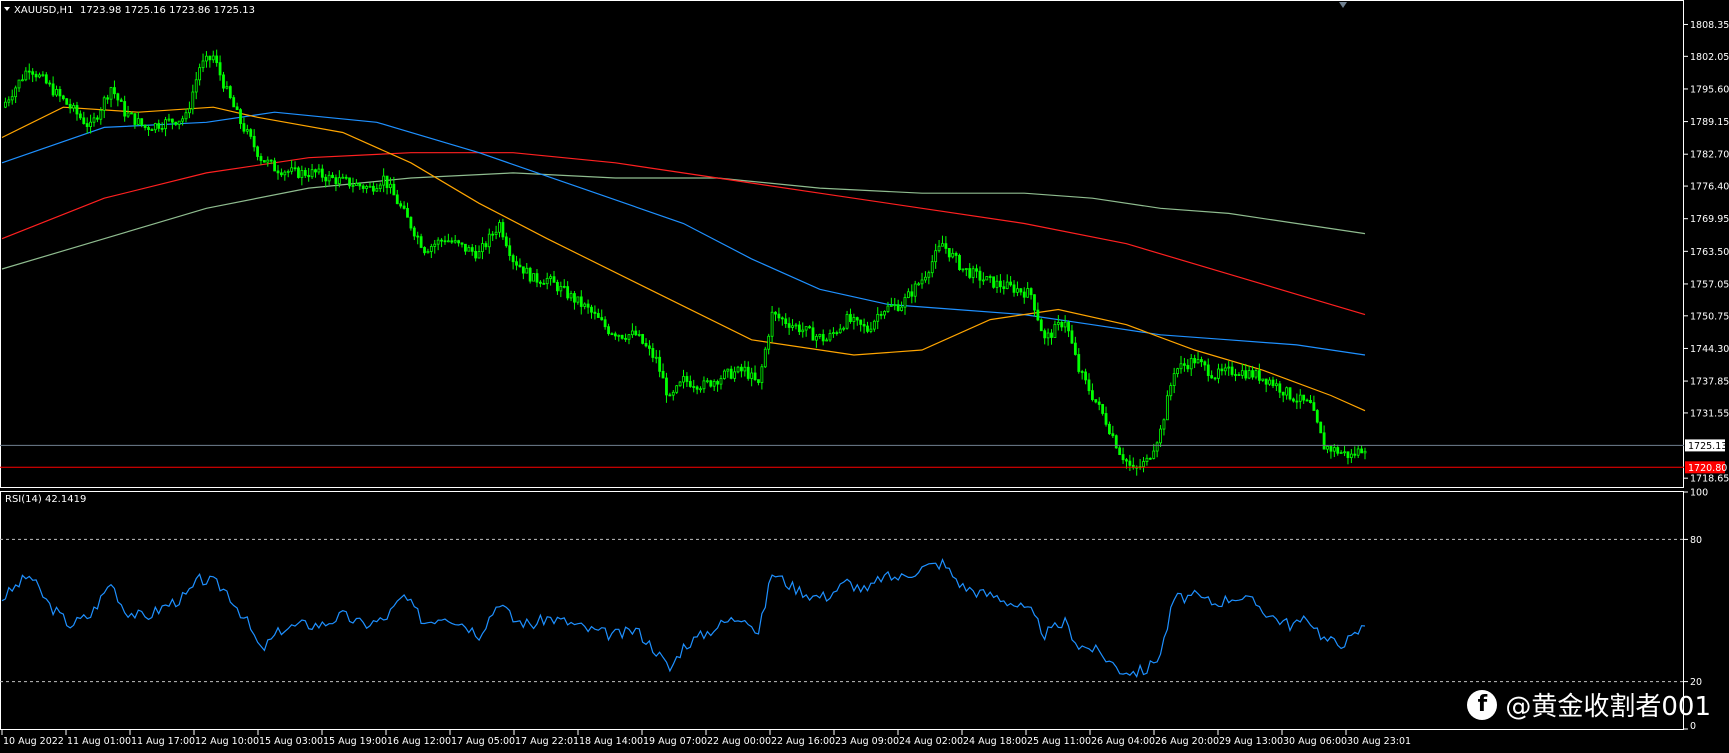 The width and height of the screenshot is (1729, 753). Describe the element at coordinates (163, 741) in the screenshot. I see `time-tick-label: 11 Aug 17:00` at that location.